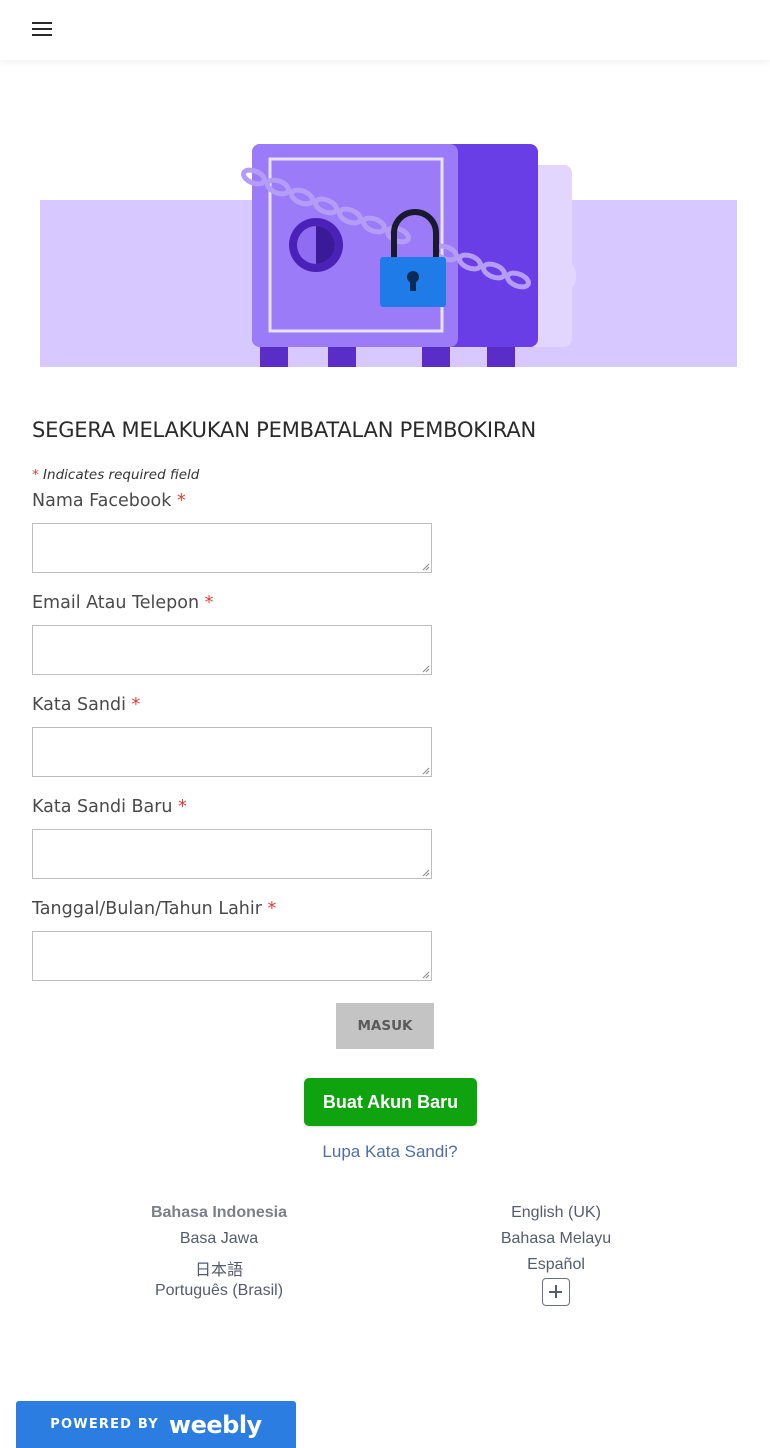 This screenshot has width=770, height=1448. Describe the element at coordinates (121, 475) in the screenshot. I see `required-note-text: Indicates required field` at that location.